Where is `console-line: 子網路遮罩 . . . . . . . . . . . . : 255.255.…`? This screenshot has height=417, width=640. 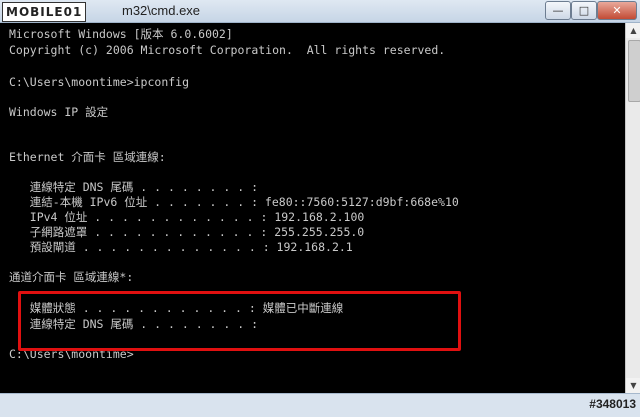 console-line: 子網路遮罩 . . . . . . . . . . . . : 255.255.… is located at coordinates (187, 232).